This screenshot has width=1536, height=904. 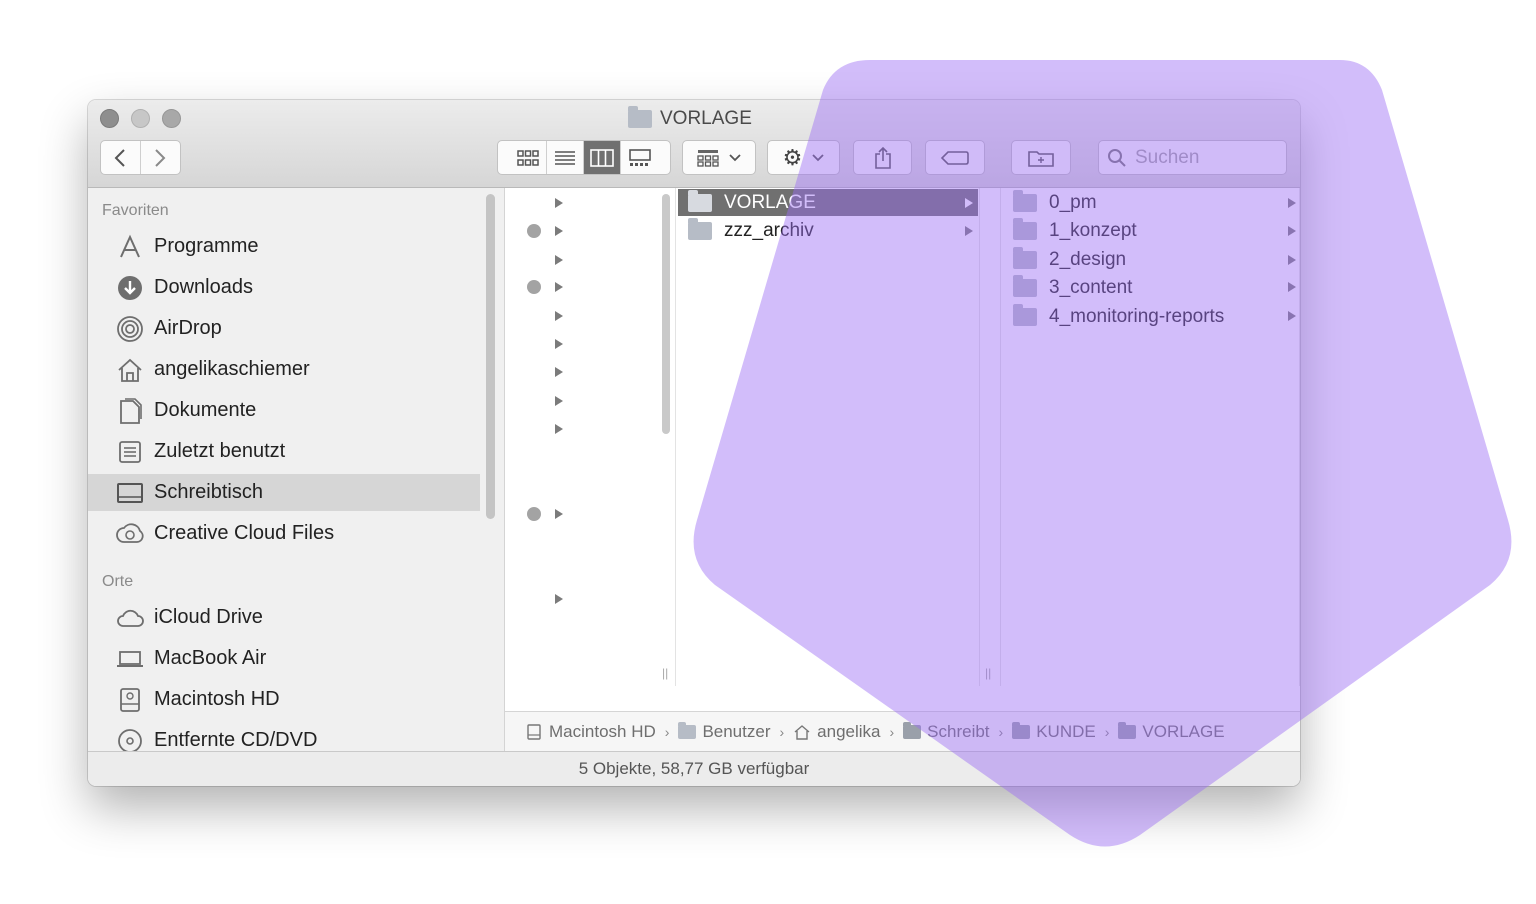 I want to click on path-item-kunde: KUNDE, so click(x=1054, y=731).